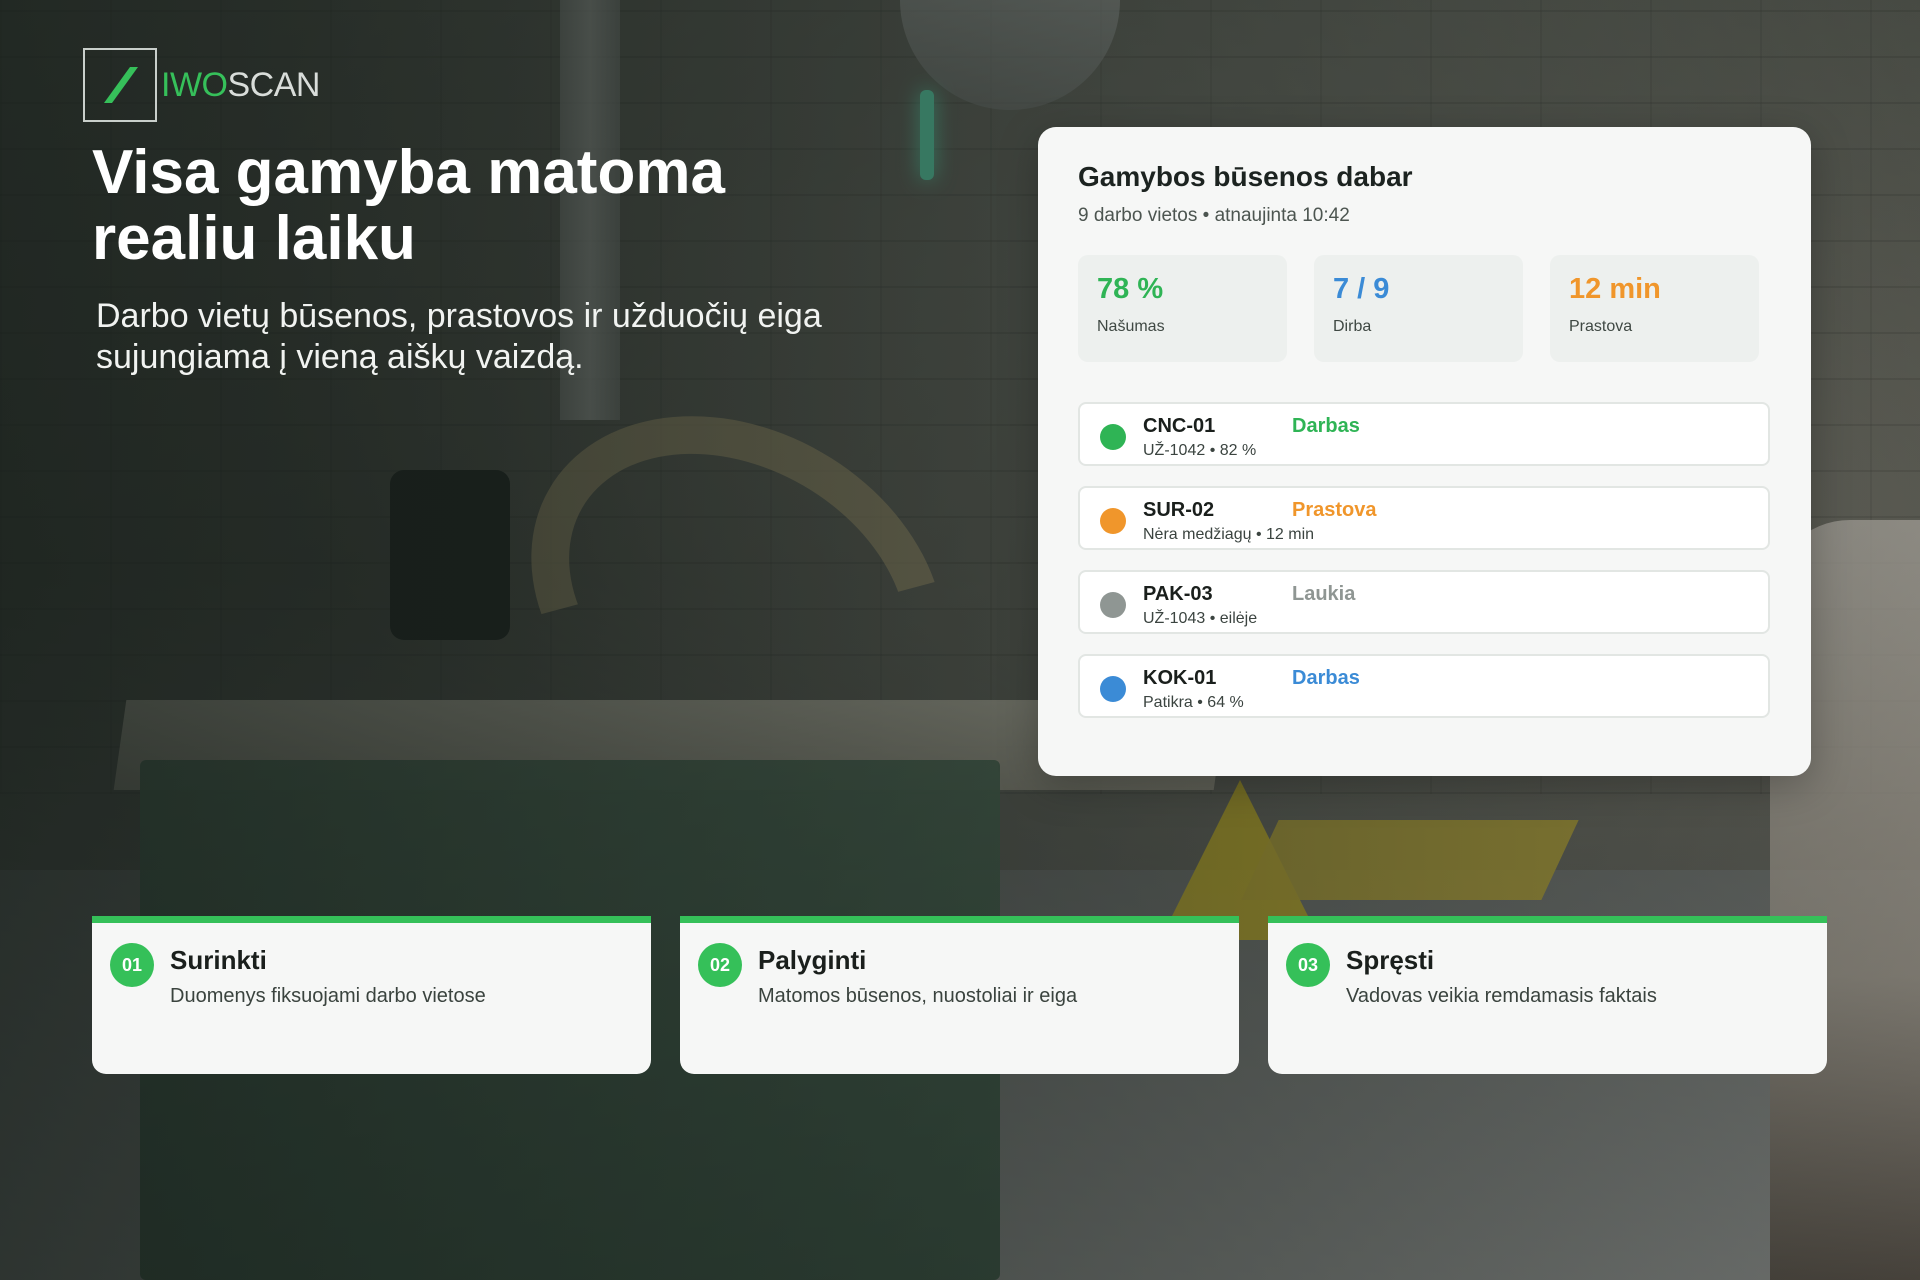 This screenshot has width=1920, height=1280. Describe the element at coordinates (1308, 965) in the screenshot. I see `step-number-badge: 03` at that location.